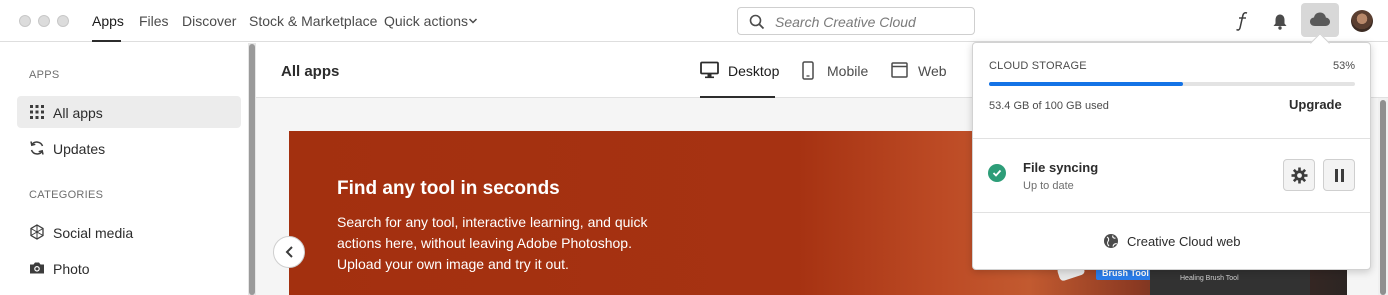 The image size is (1388, 295). I want to click on nav-files: Files, so click(154, 21).